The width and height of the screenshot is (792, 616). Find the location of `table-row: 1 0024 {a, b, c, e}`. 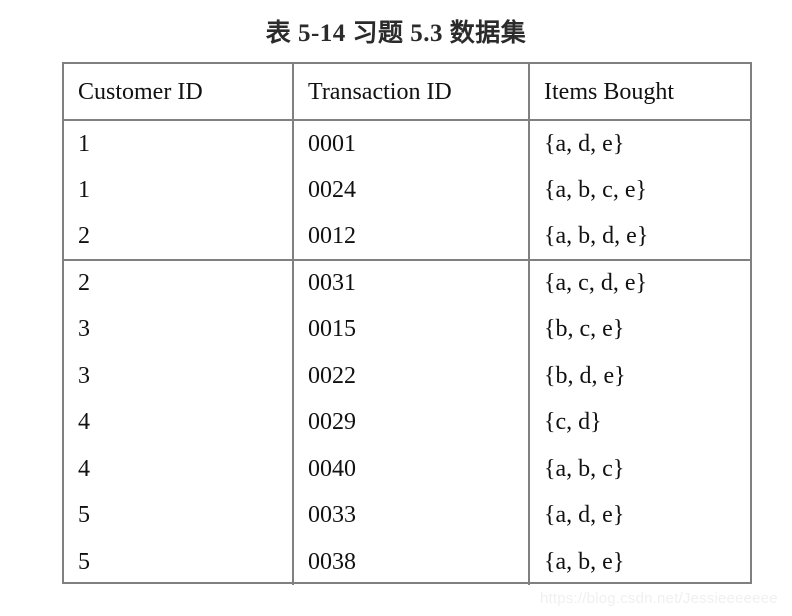

table-row: 1 0024 {a, b, c, e} is located at coordinates (407, 189).